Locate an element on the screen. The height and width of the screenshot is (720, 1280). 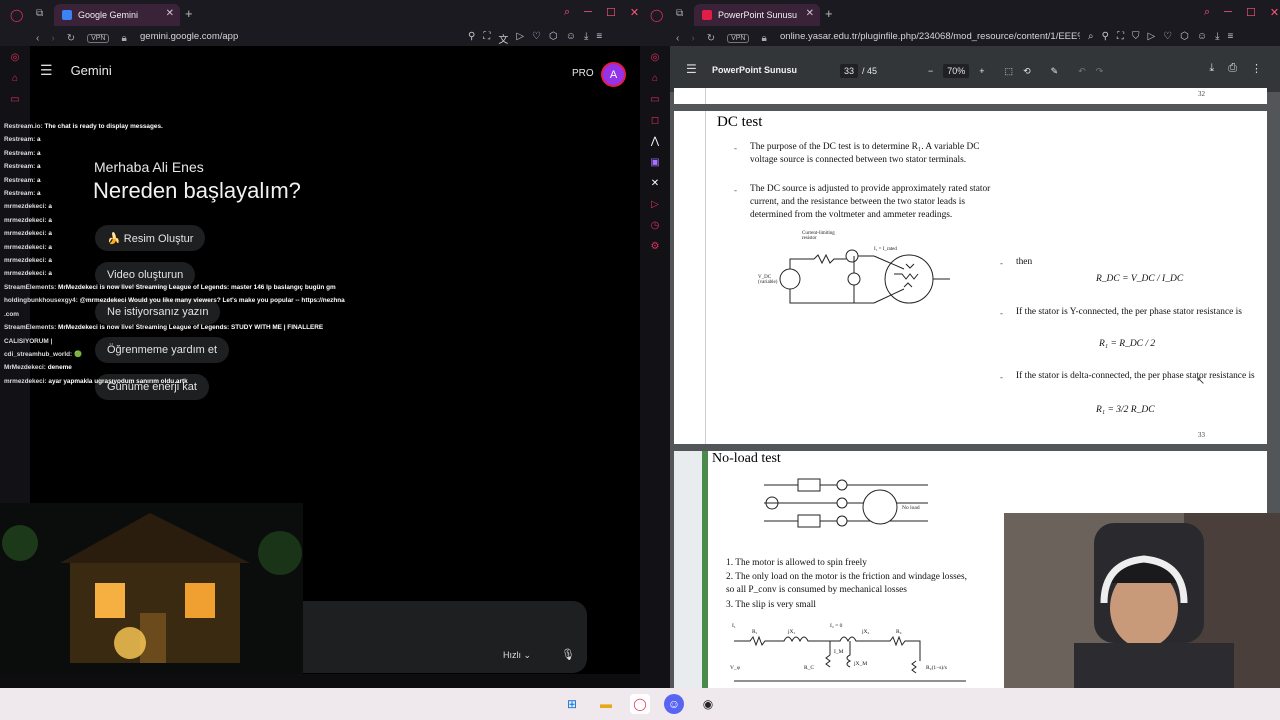
pdf-actions: ⤓ ⎙ ⋮ is located at coordinates (1235, 68).